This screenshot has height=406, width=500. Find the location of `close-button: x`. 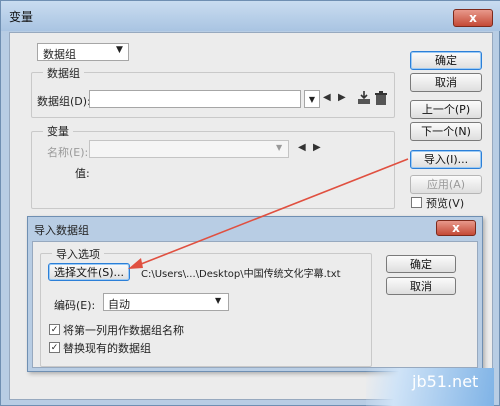

close-button: x is located at coordinates (473, 18).